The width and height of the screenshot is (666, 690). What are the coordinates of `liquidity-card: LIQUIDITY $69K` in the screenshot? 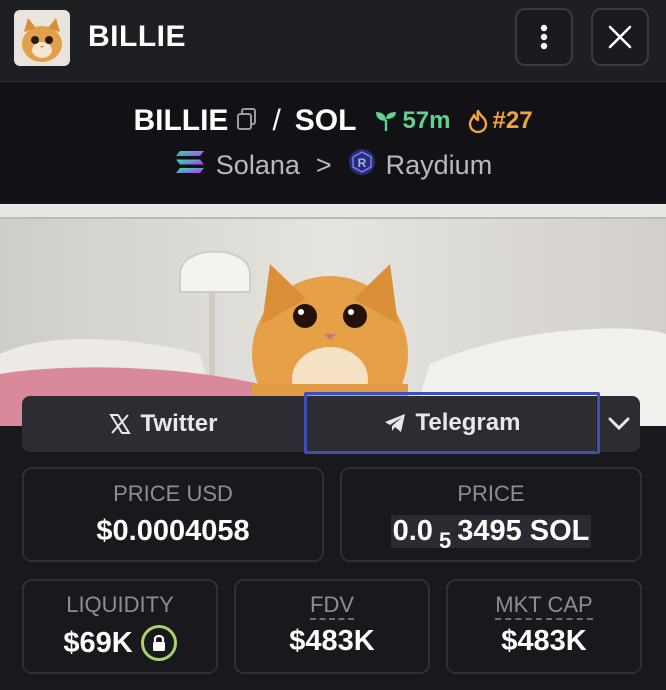 It's located at (120, 626).